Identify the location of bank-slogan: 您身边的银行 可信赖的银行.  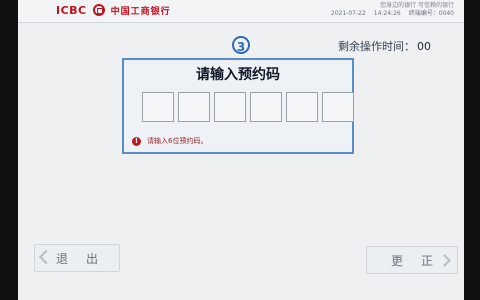
(417, 5).